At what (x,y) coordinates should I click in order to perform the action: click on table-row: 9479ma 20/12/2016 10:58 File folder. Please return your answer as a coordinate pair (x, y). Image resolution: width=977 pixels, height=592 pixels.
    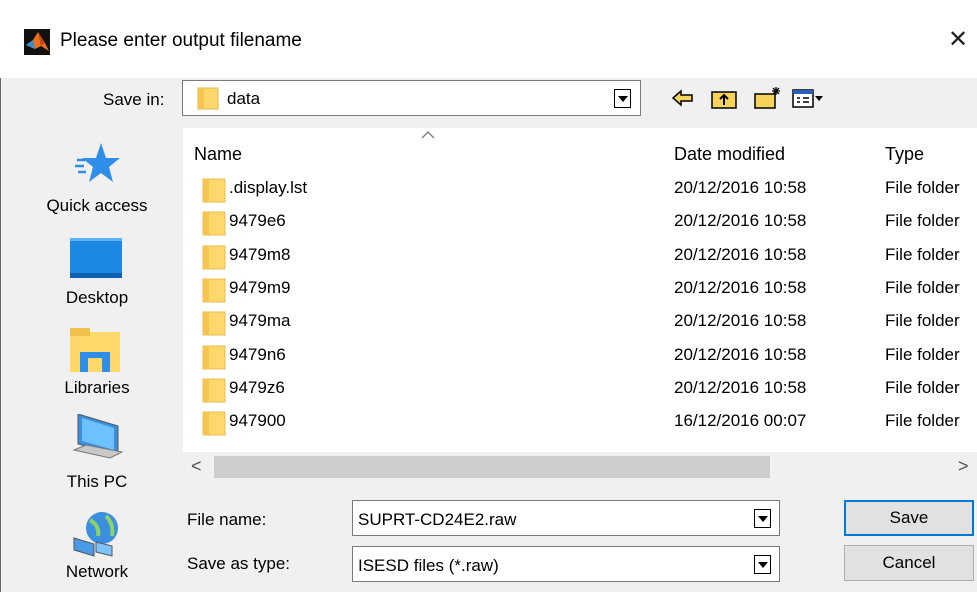
    Looking at the image, I should click on (580, 321).